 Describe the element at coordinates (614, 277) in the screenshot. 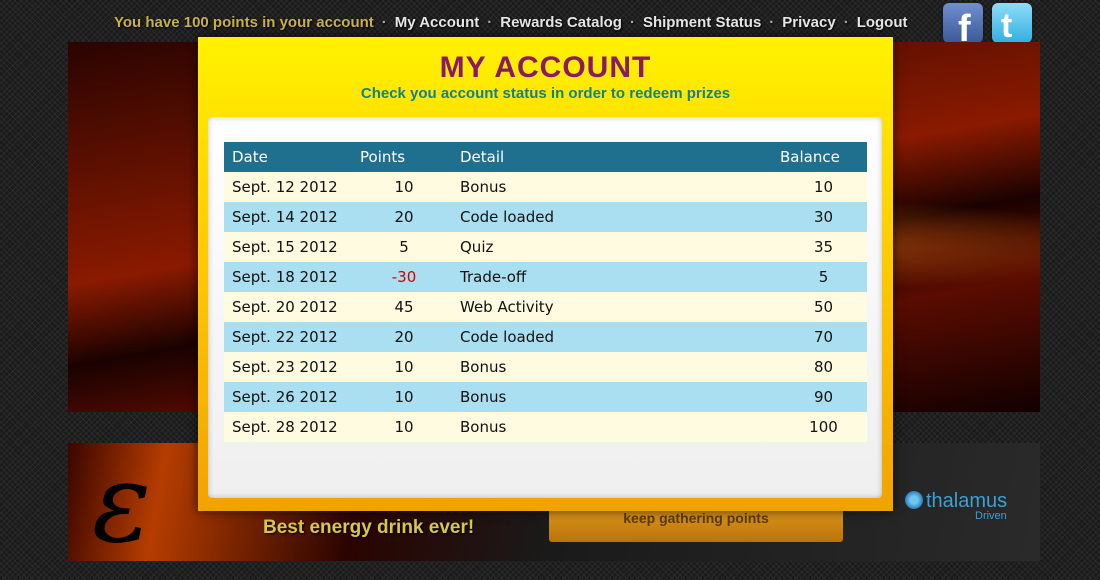

I see `cell-detail: Trade-off` at that location.